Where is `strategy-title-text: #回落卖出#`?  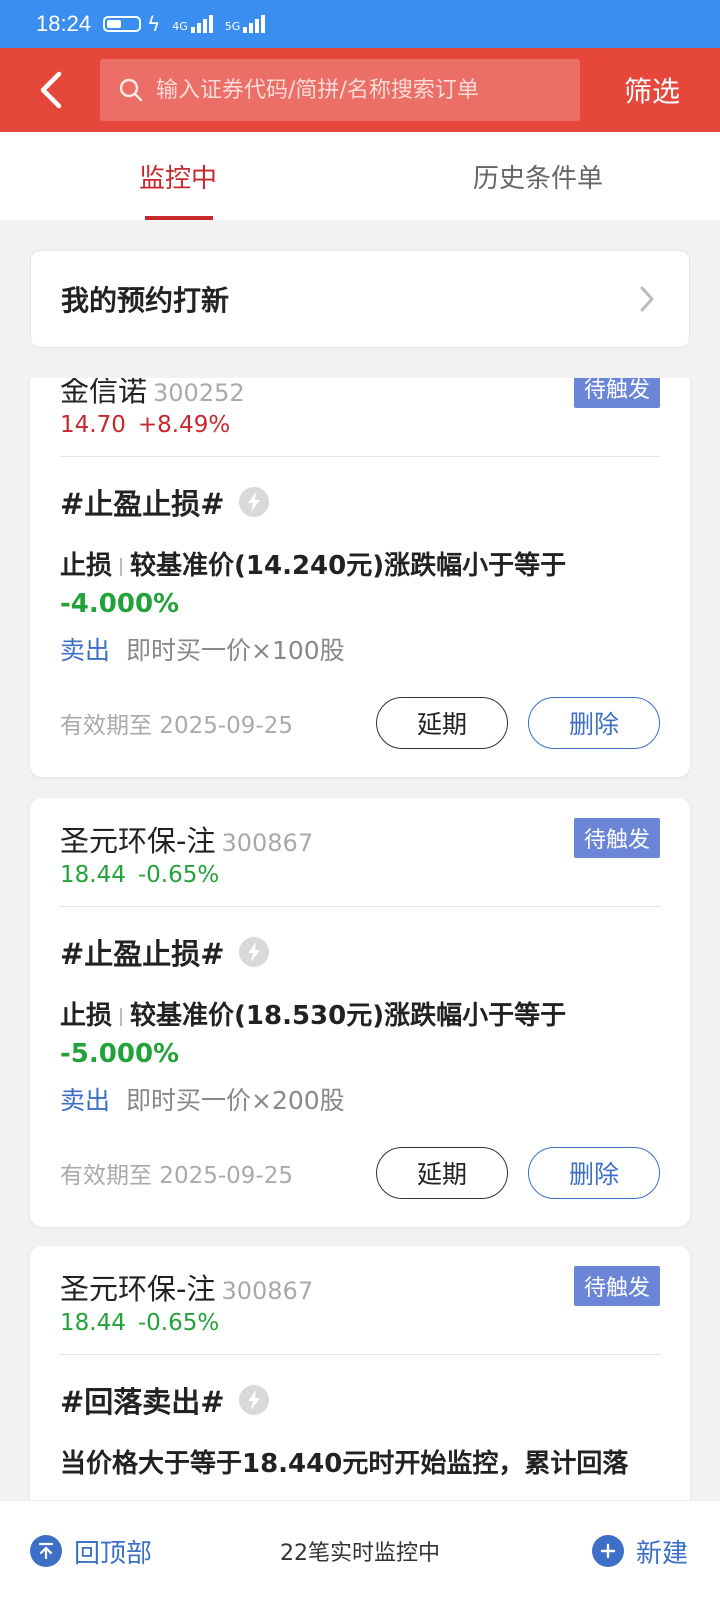
strategy-title-text: #回落卖出# is located at coordinates (142, 1402).